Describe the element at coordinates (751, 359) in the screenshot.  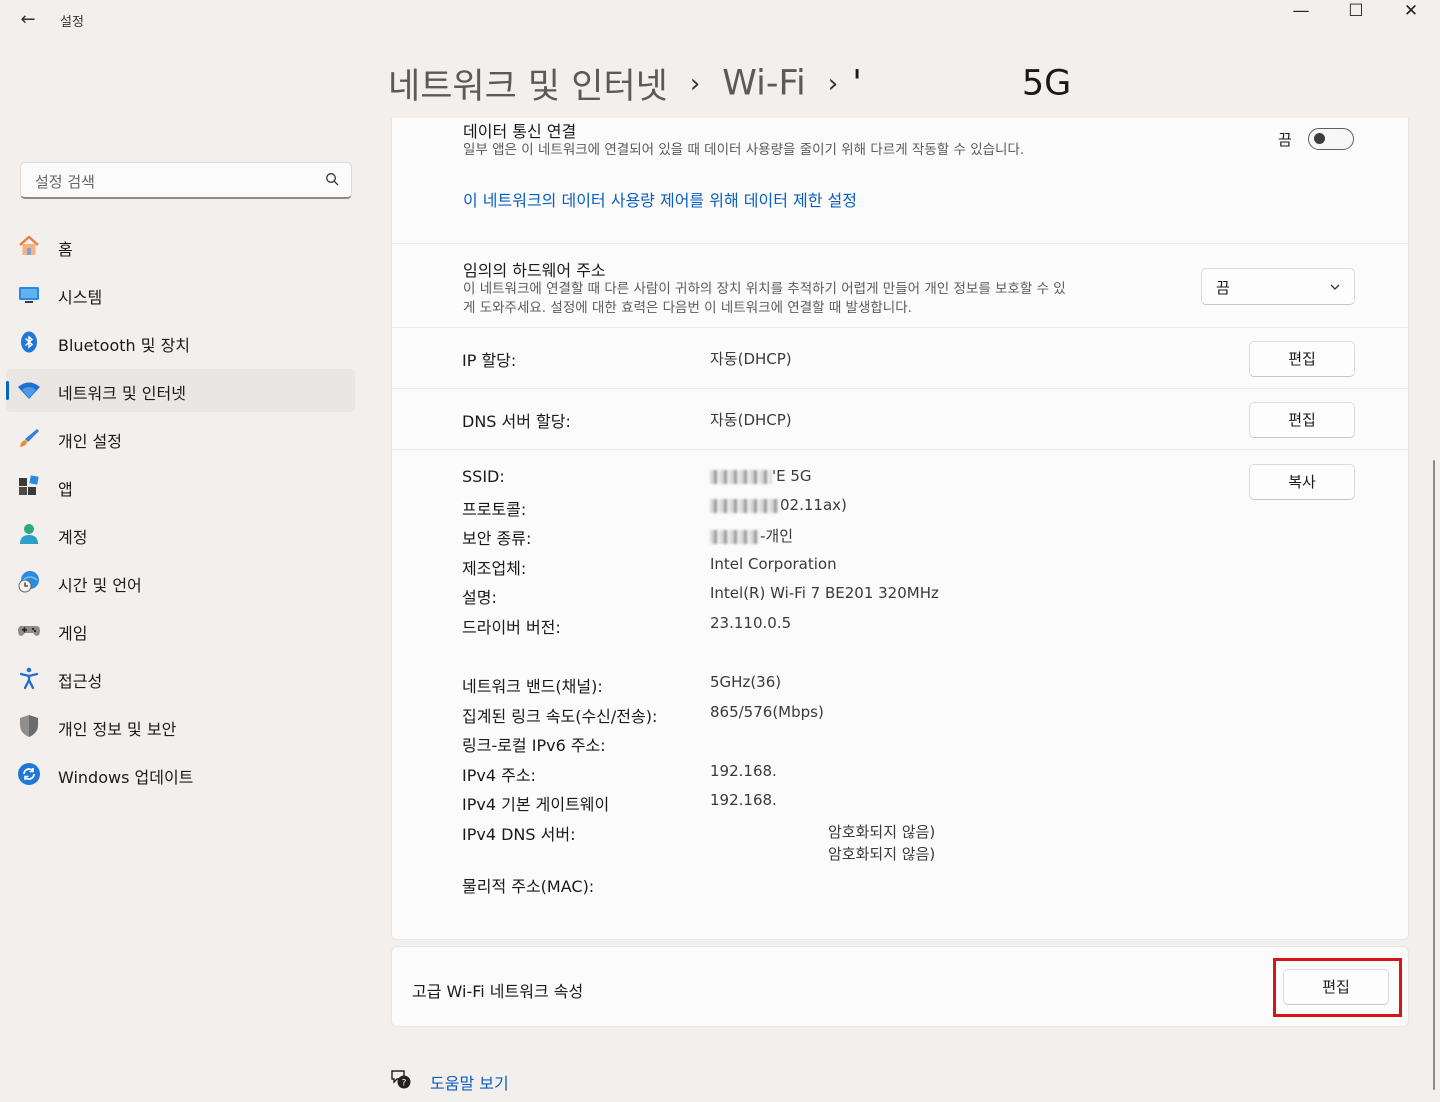
I see `ip-assignment-value: 자동(DHCP)` at that location.